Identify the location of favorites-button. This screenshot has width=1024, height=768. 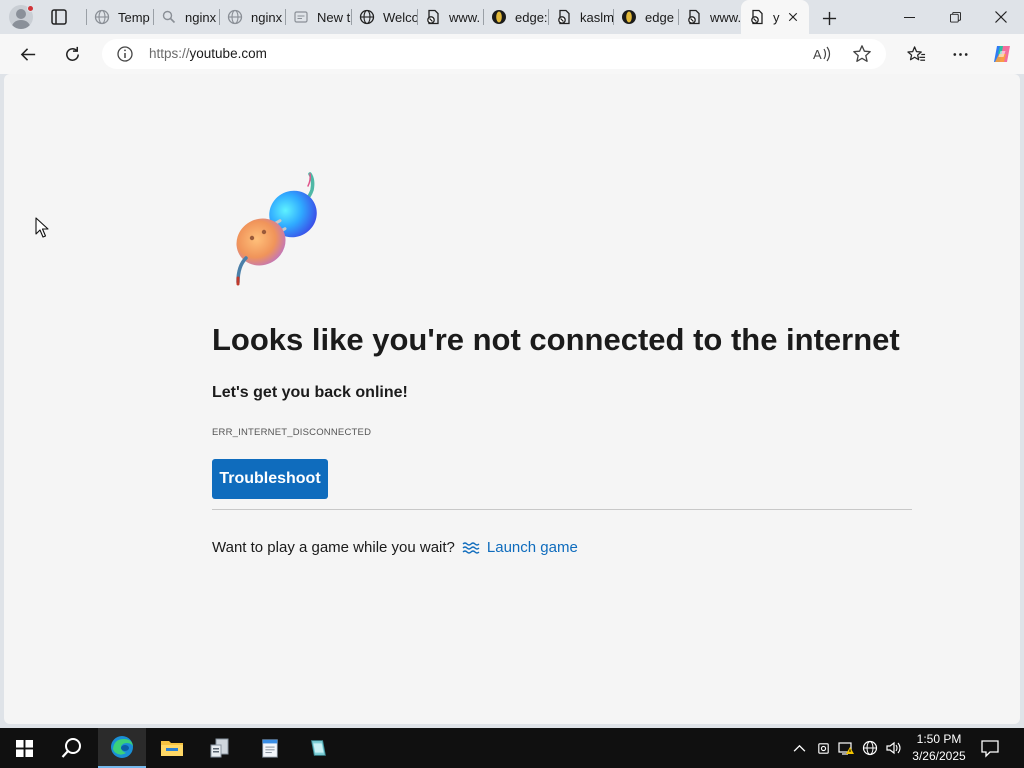
(916, 54).